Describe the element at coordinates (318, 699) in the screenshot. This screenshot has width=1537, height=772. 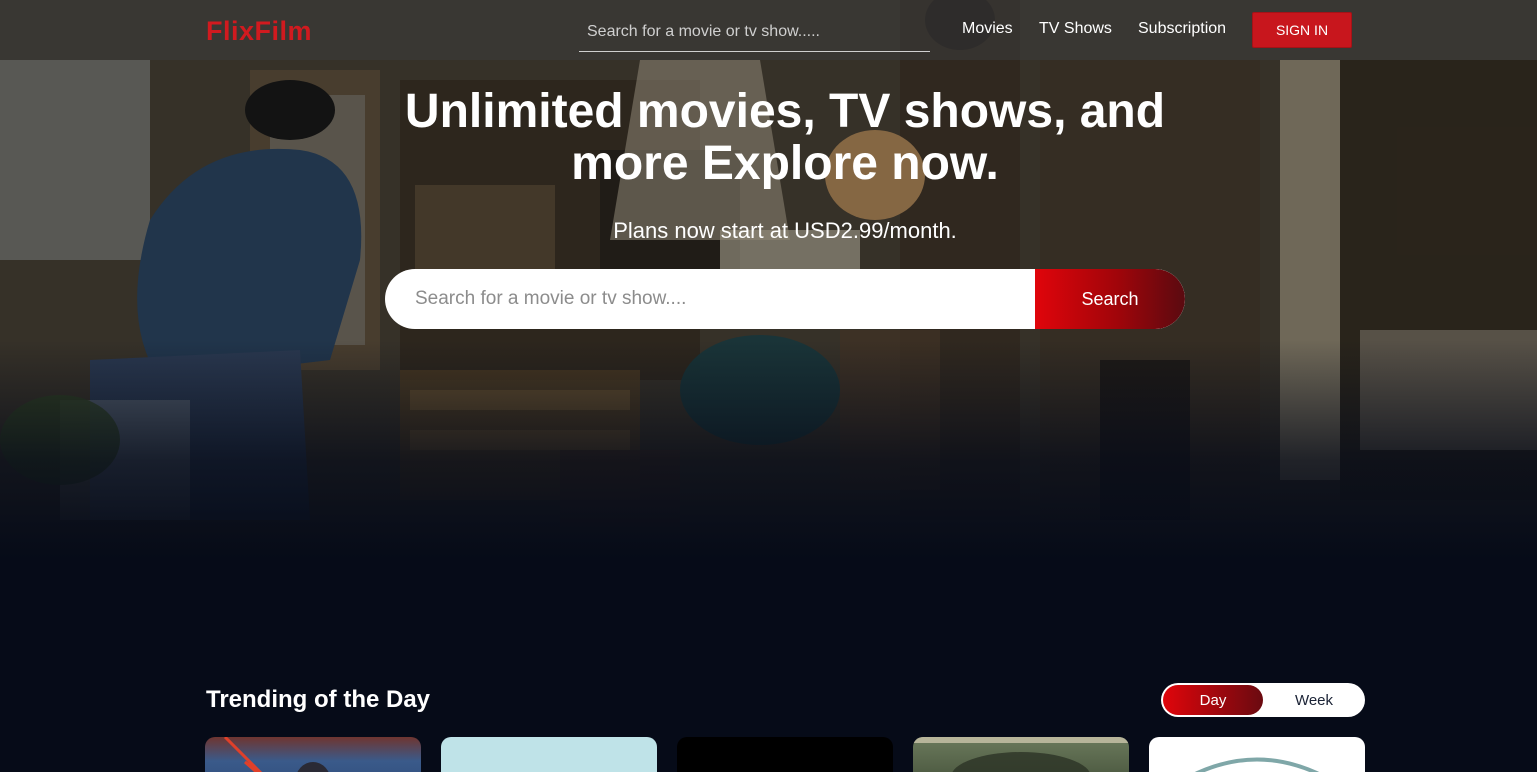
I see `trending-title: Trending of the Day` at that location.